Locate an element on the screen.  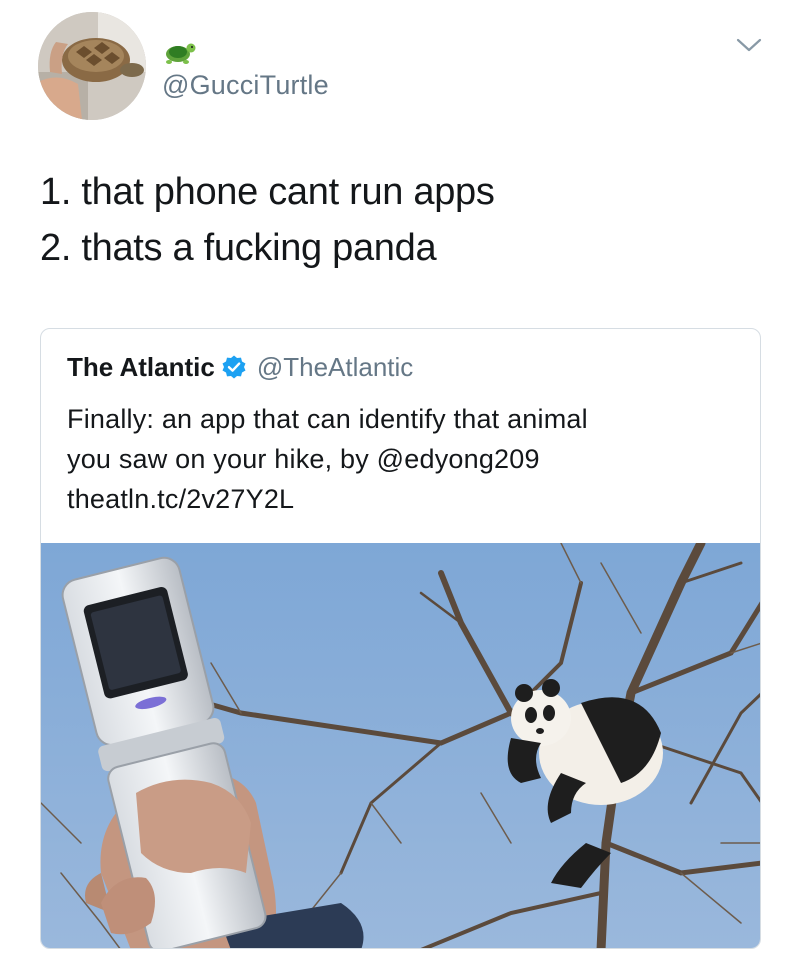
author-handle: @GucciTurtle is located at coordinates (245, 85).